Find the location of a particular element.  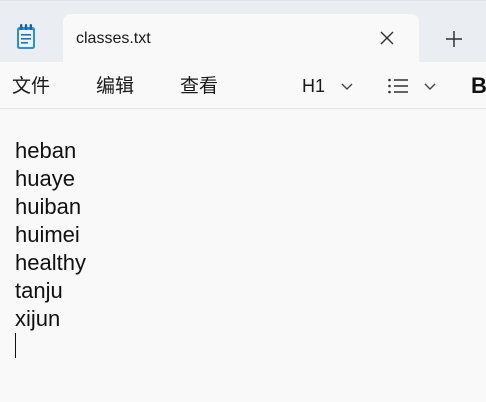

tab-classes-txt: classes.txt is located at coordinates (241, 38).